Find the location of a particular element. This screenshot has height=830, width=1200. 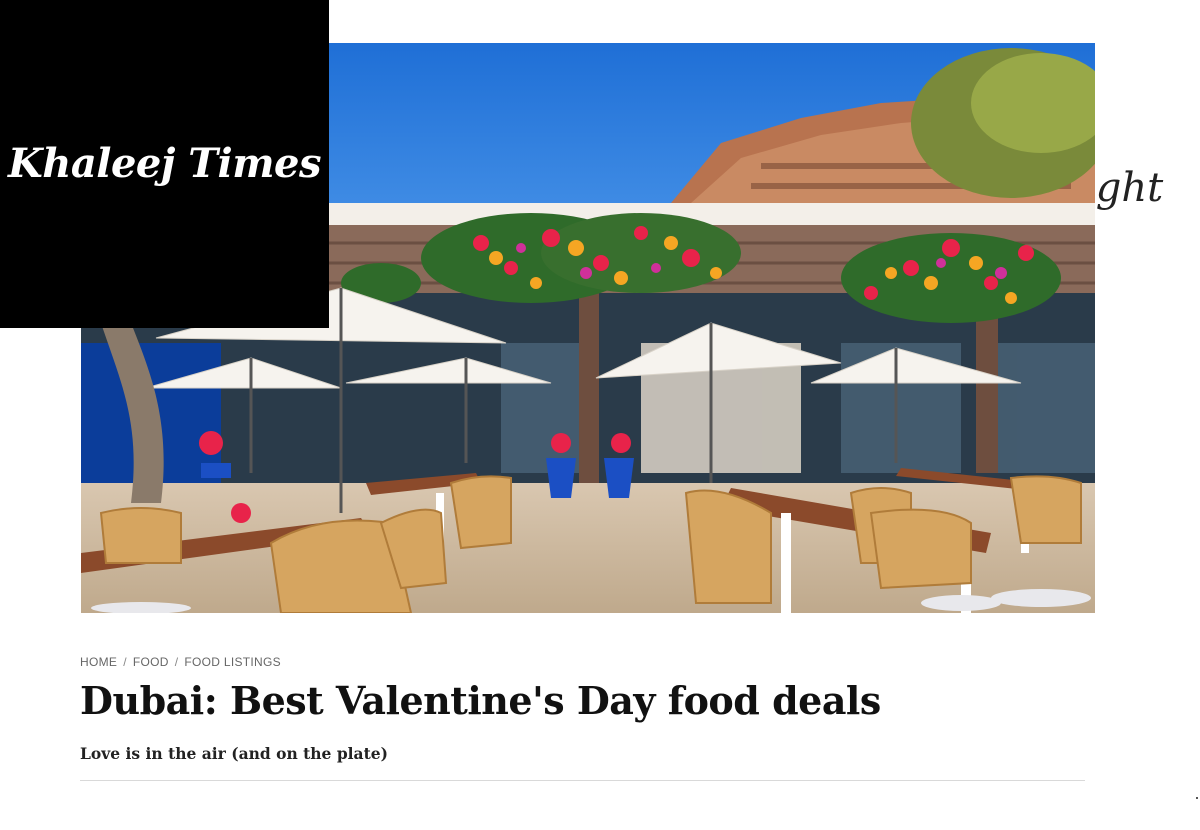

breadcrumb: HOME / FOOD / FOOD LISTINGS is located at coordinates (180, 662).